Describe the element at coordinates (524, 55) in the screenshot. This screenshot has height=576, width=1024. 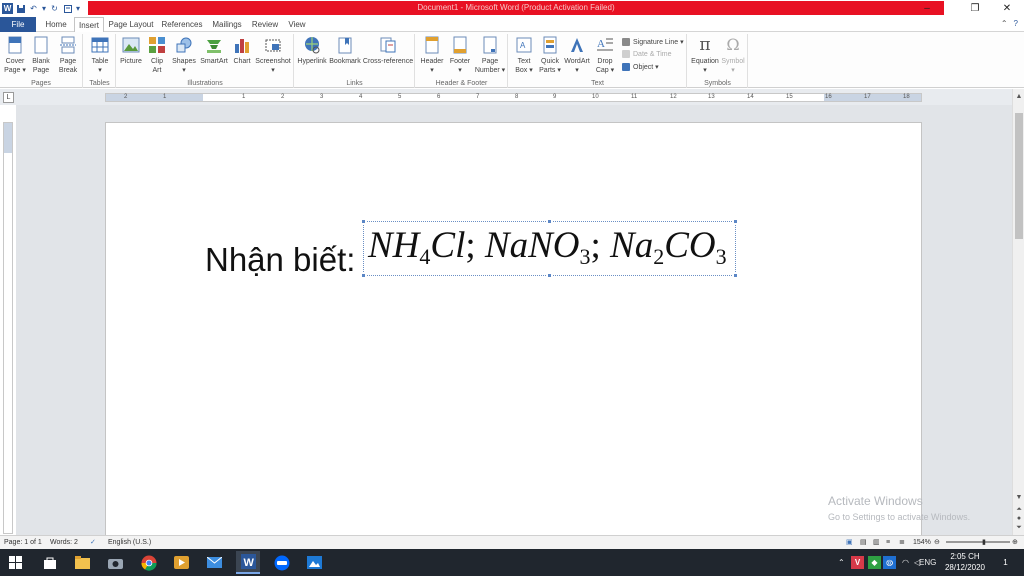
I see `text-box-button: A Text Box ▾` at that location.